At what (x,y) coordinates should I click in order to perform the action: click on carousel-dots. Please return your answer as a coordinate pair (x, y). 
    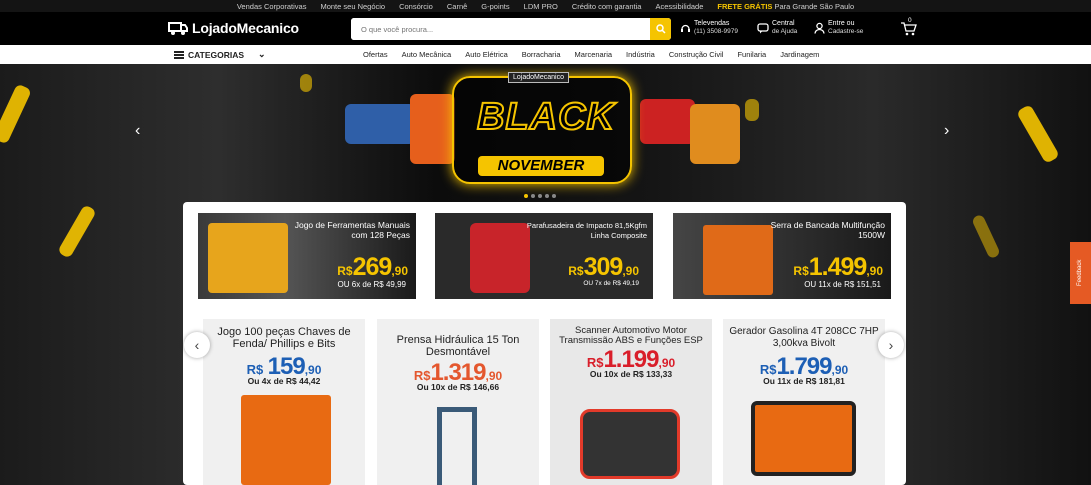
    Looking at the image, I should click on (540, 196).